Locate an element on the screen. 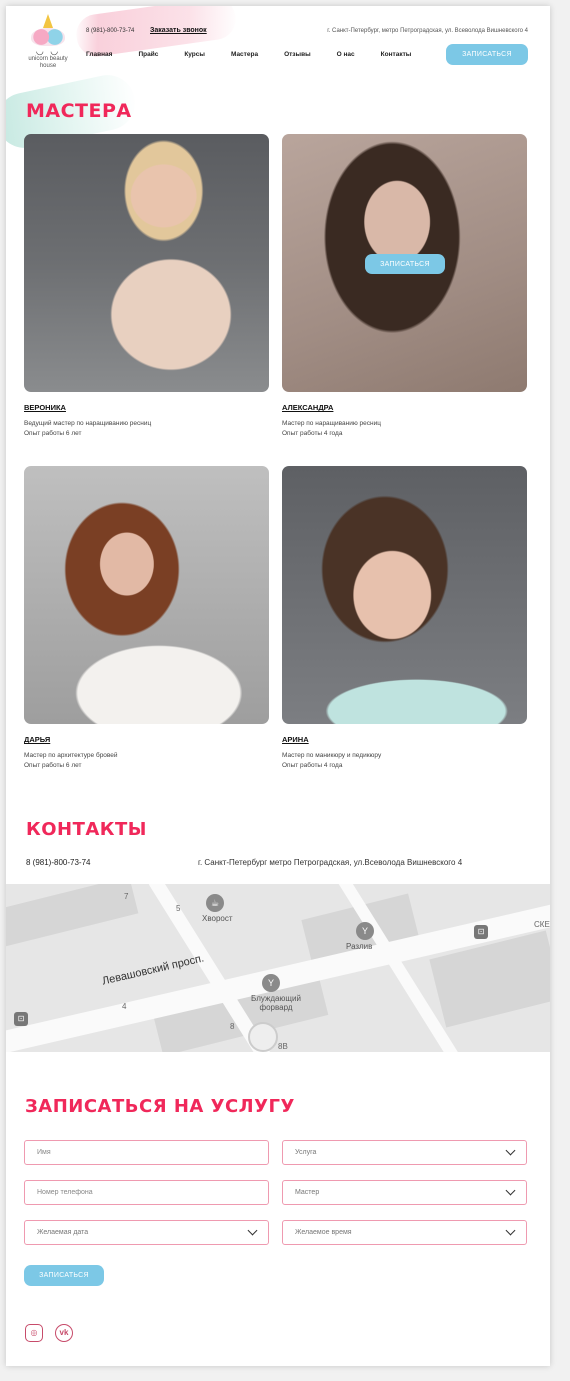 This screenshot has height=1381, width=570. contacts-phone: 8 (981)-800-73-74 is located at coordinates (58, 862).